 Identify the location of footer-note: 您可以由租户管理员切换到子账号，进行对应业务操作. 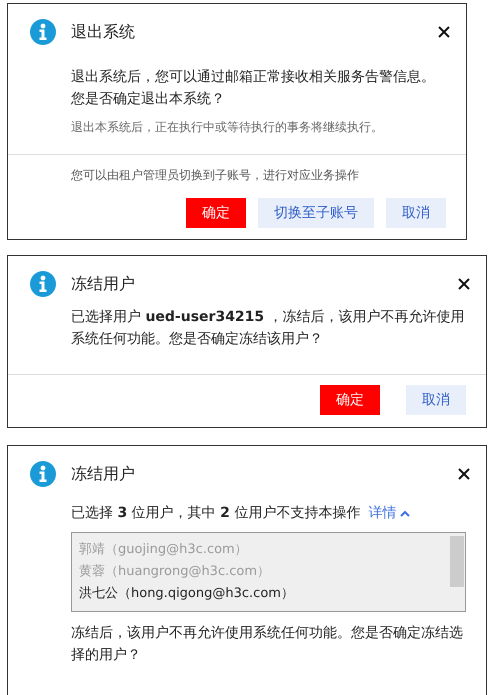
(215, 175).